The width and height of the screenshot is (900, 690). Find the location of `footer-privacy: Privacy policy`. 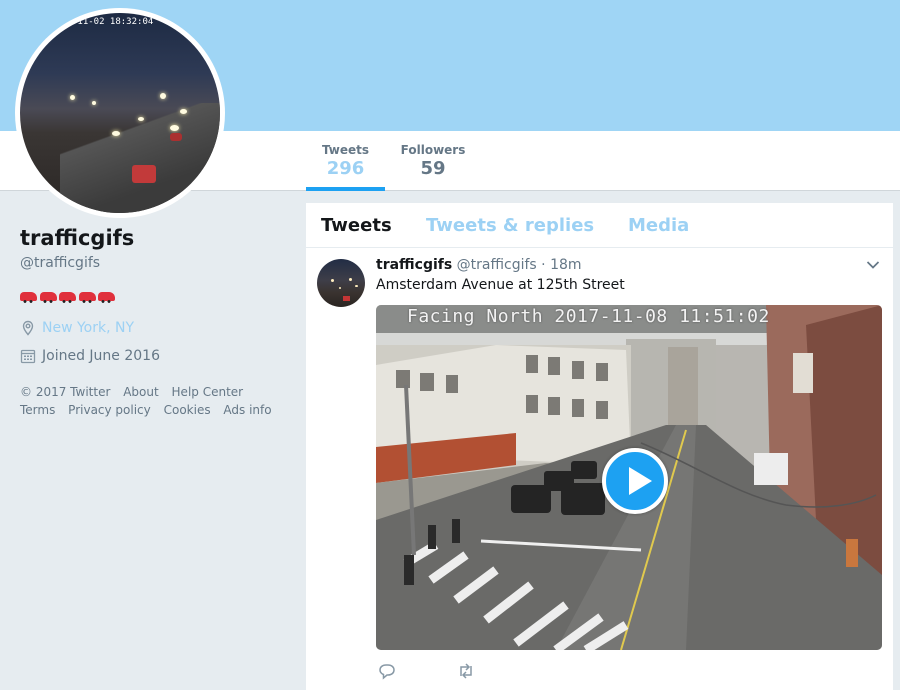

footer-privacy: Privacy policy is located at coordinates (109, 410).